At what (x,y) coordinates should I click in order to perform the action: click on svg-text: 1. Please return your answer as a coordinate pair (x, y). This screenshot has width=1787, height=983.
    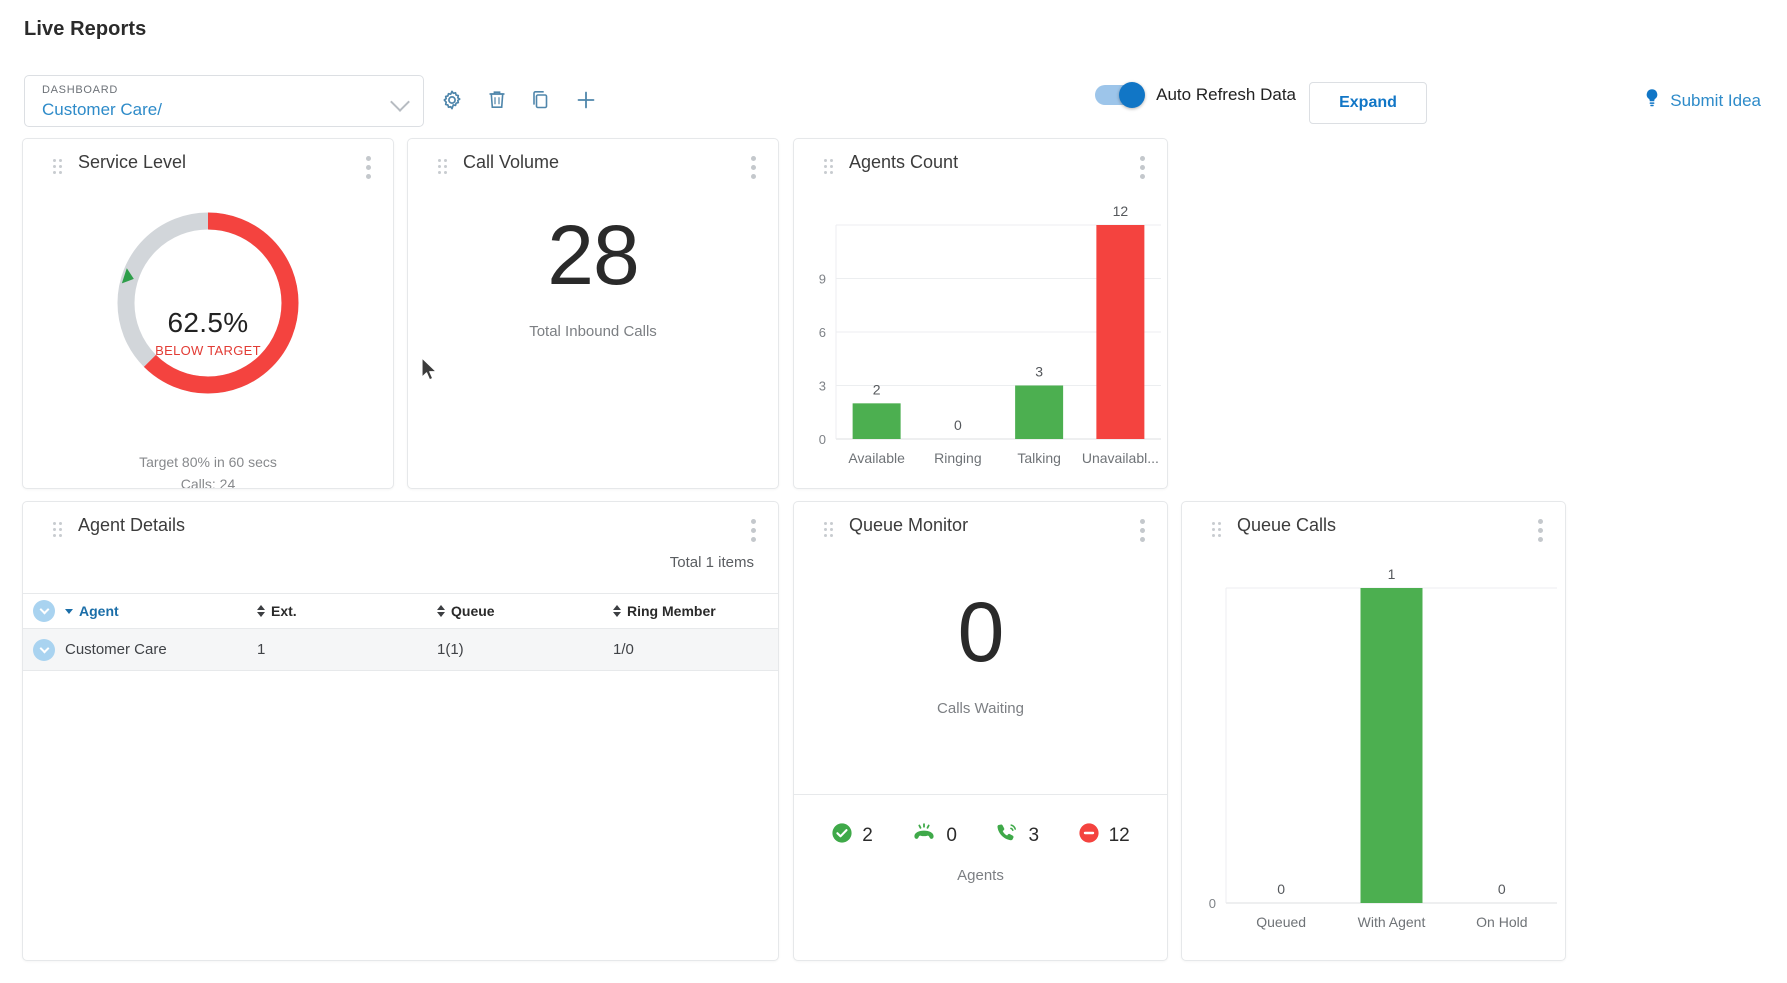
    Looking at the image, I should click on (1392, 574).